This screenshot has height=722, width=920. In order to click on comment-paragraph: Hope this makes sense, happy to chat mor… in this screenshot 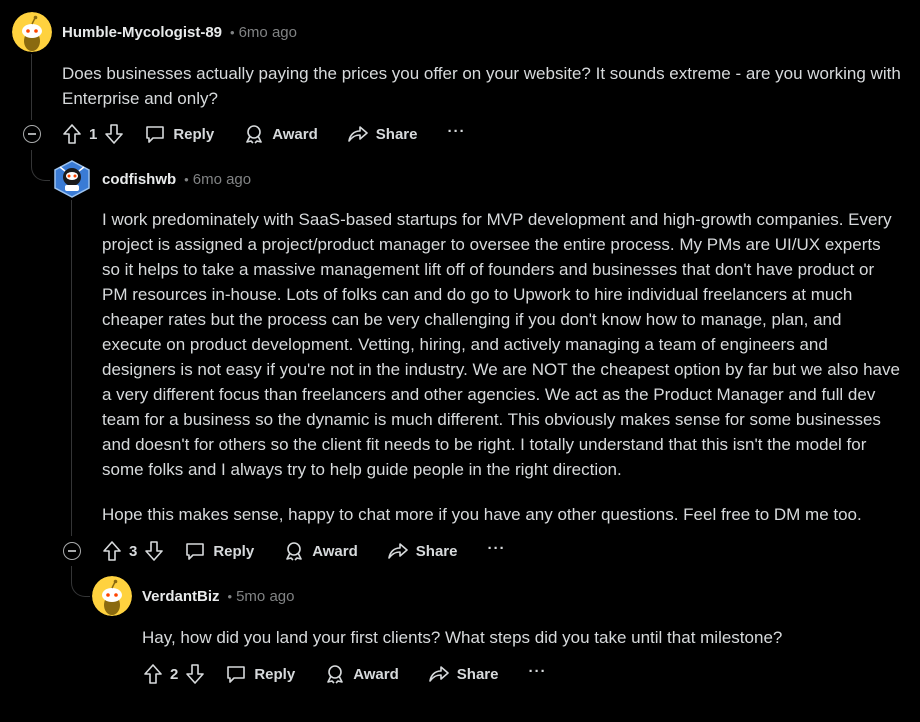, I will do `click(482, 514)`.